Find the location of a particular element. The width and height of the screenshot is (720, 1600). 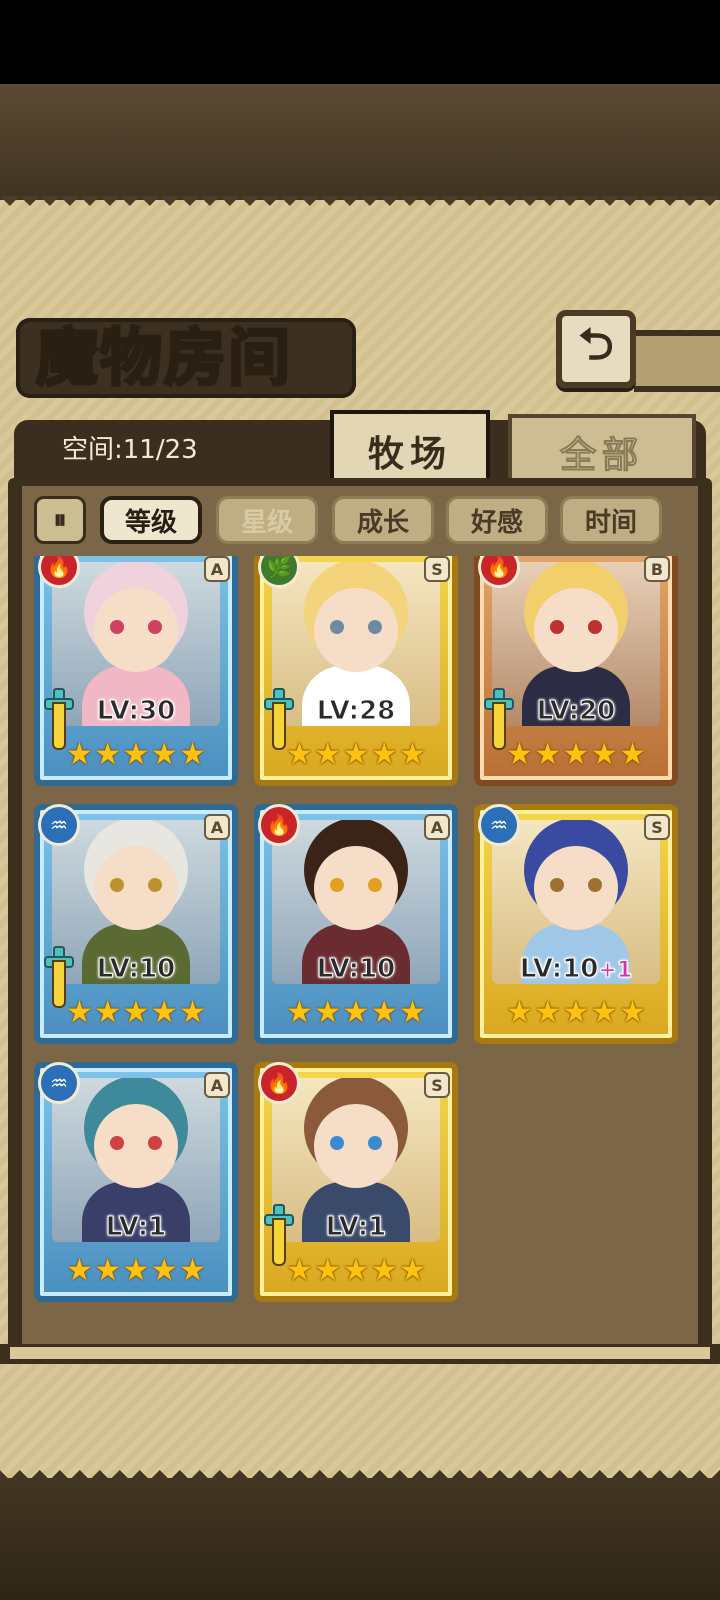

monster-card: 🔥 A LV:30 ★ ★ ★ ★ ★ is located at coordinates (136, 671).